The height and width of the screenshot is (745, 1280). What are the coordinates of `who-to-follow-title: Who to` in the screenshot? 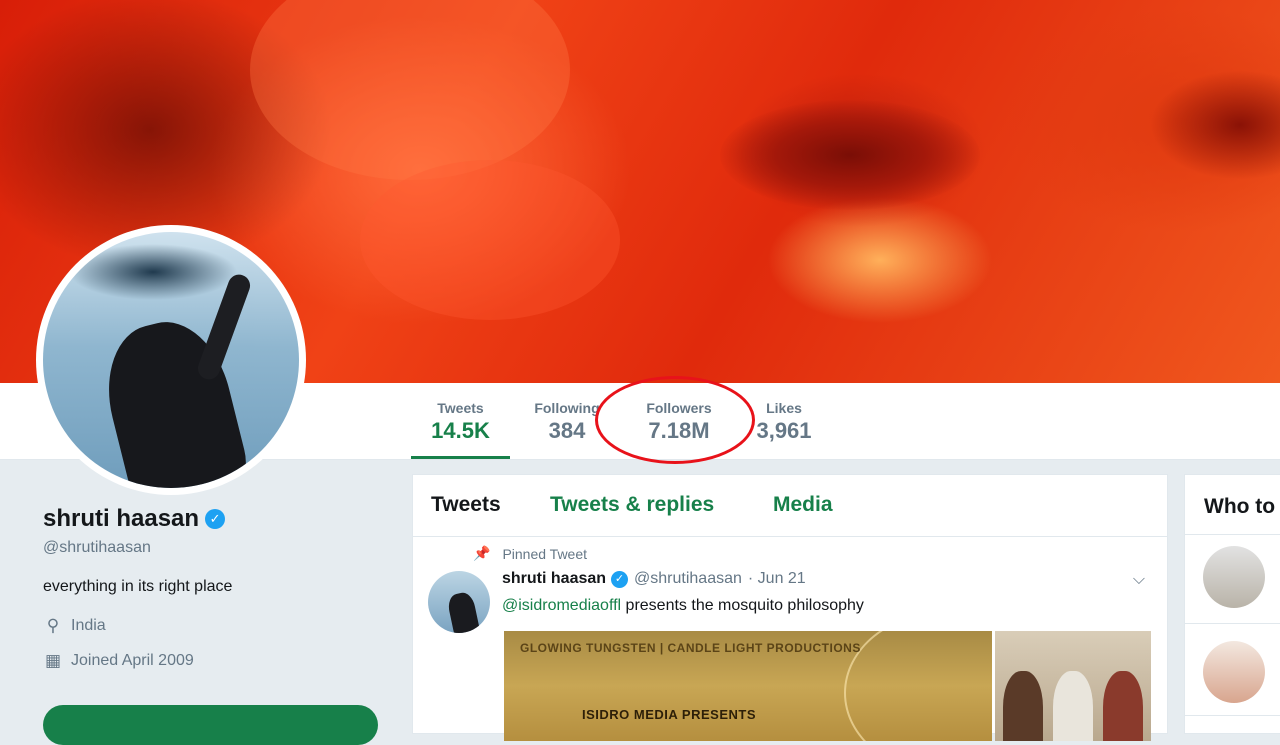 It's located at (1240, 506).